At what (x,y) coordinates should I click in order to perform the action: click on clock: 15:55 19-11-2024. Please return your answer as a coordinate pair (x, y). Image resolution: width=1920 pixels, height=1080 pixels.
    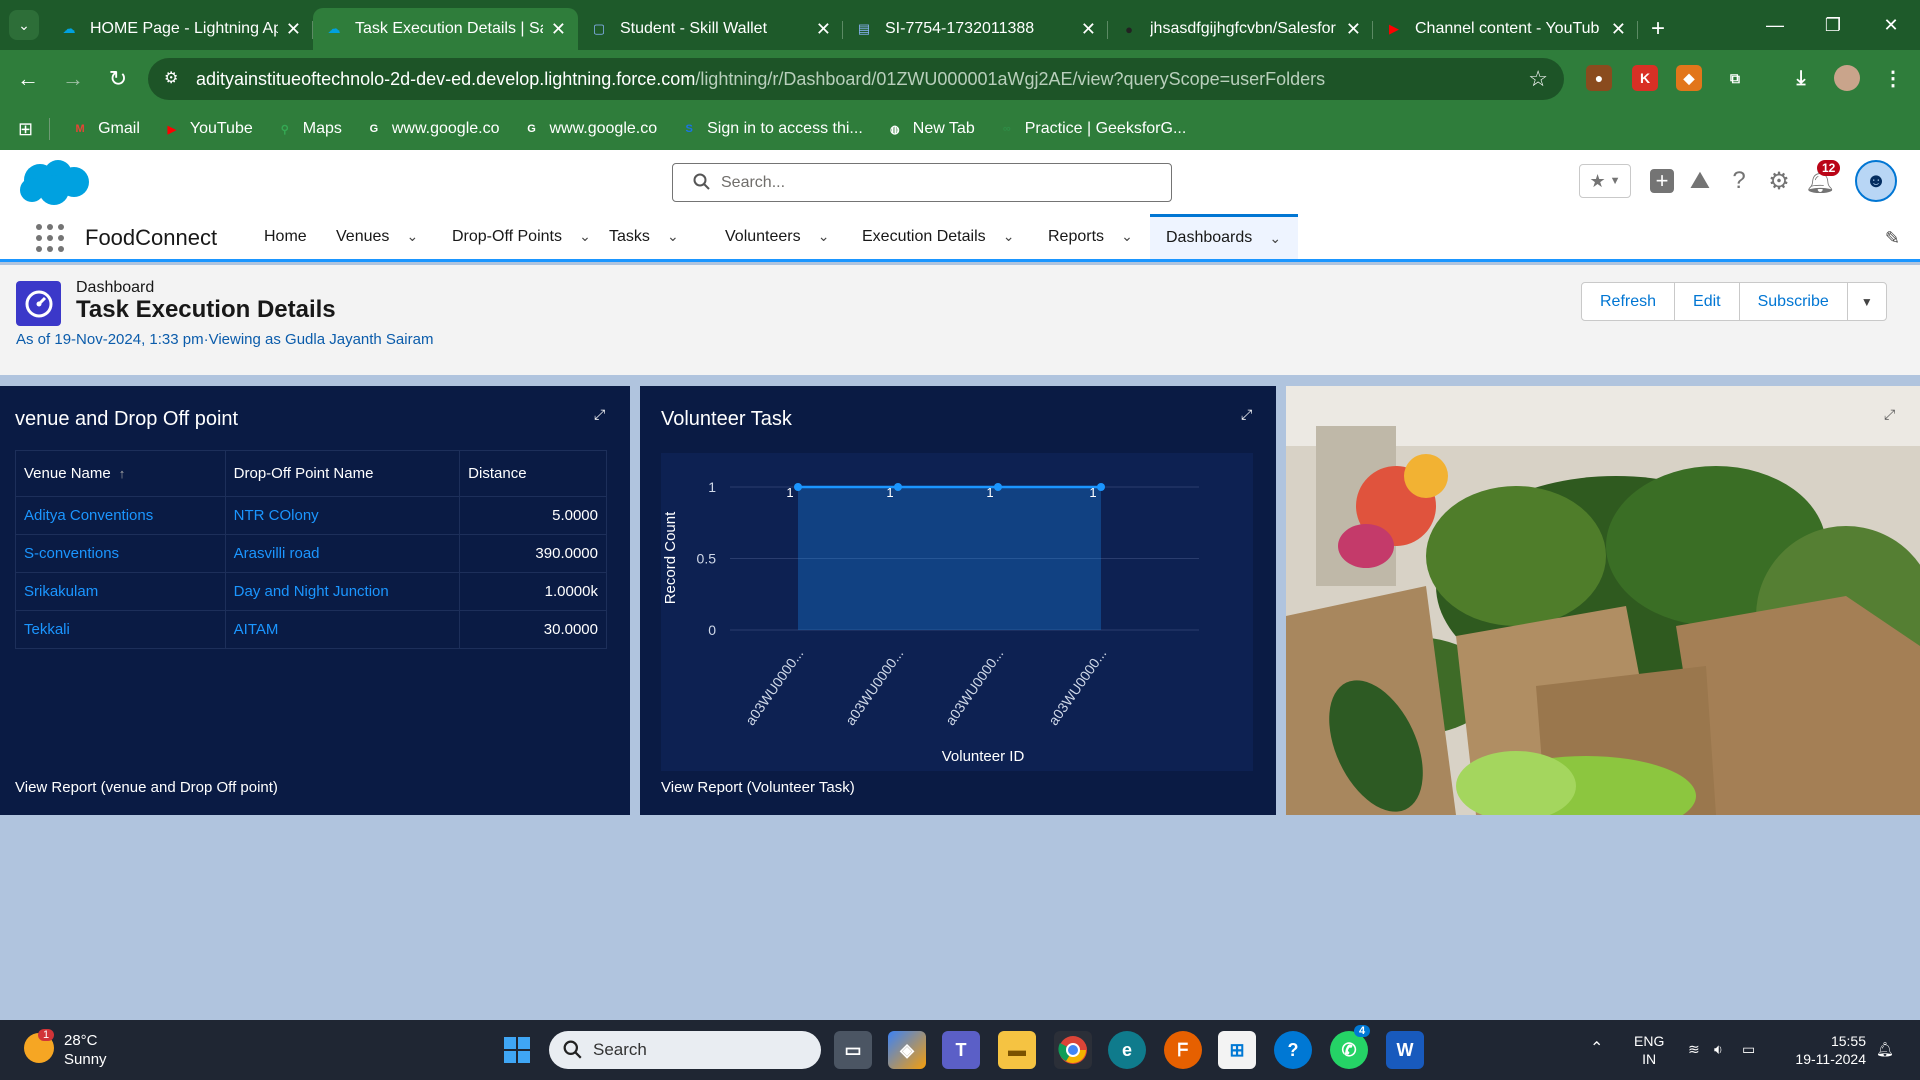
    Looking at the image, I should click on (1828, 1050).